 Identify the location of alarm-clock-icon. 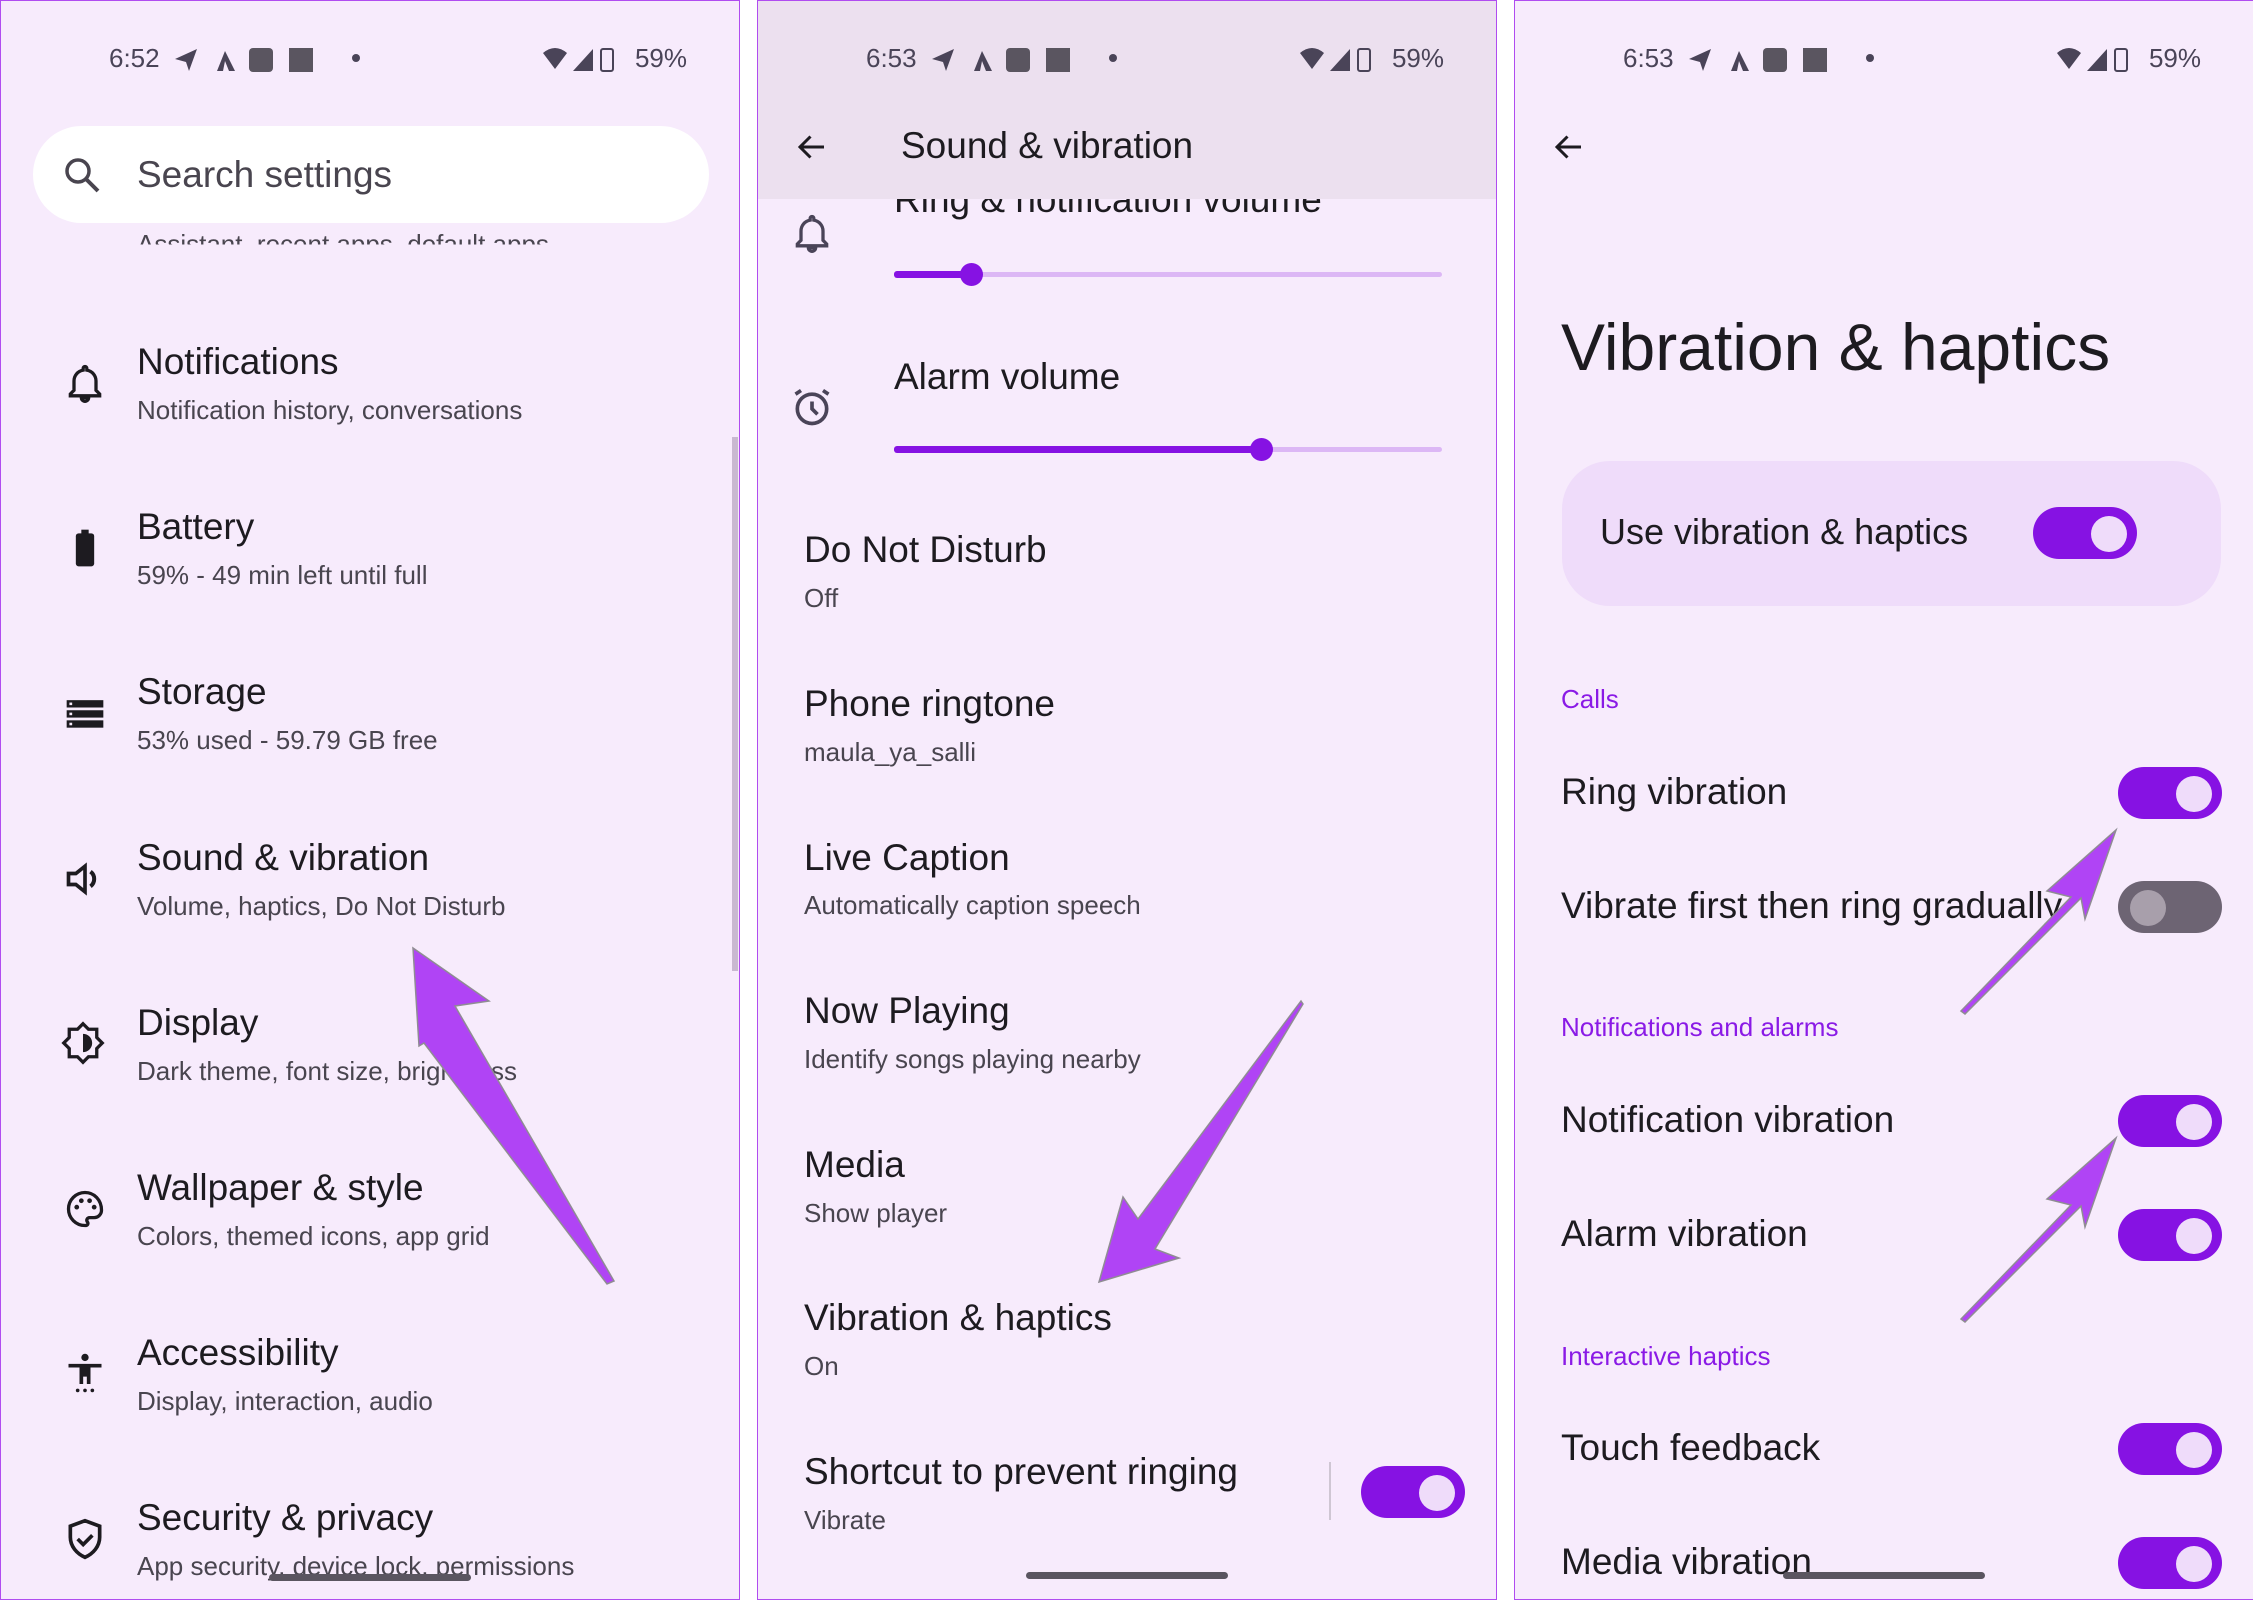
(812, 407).